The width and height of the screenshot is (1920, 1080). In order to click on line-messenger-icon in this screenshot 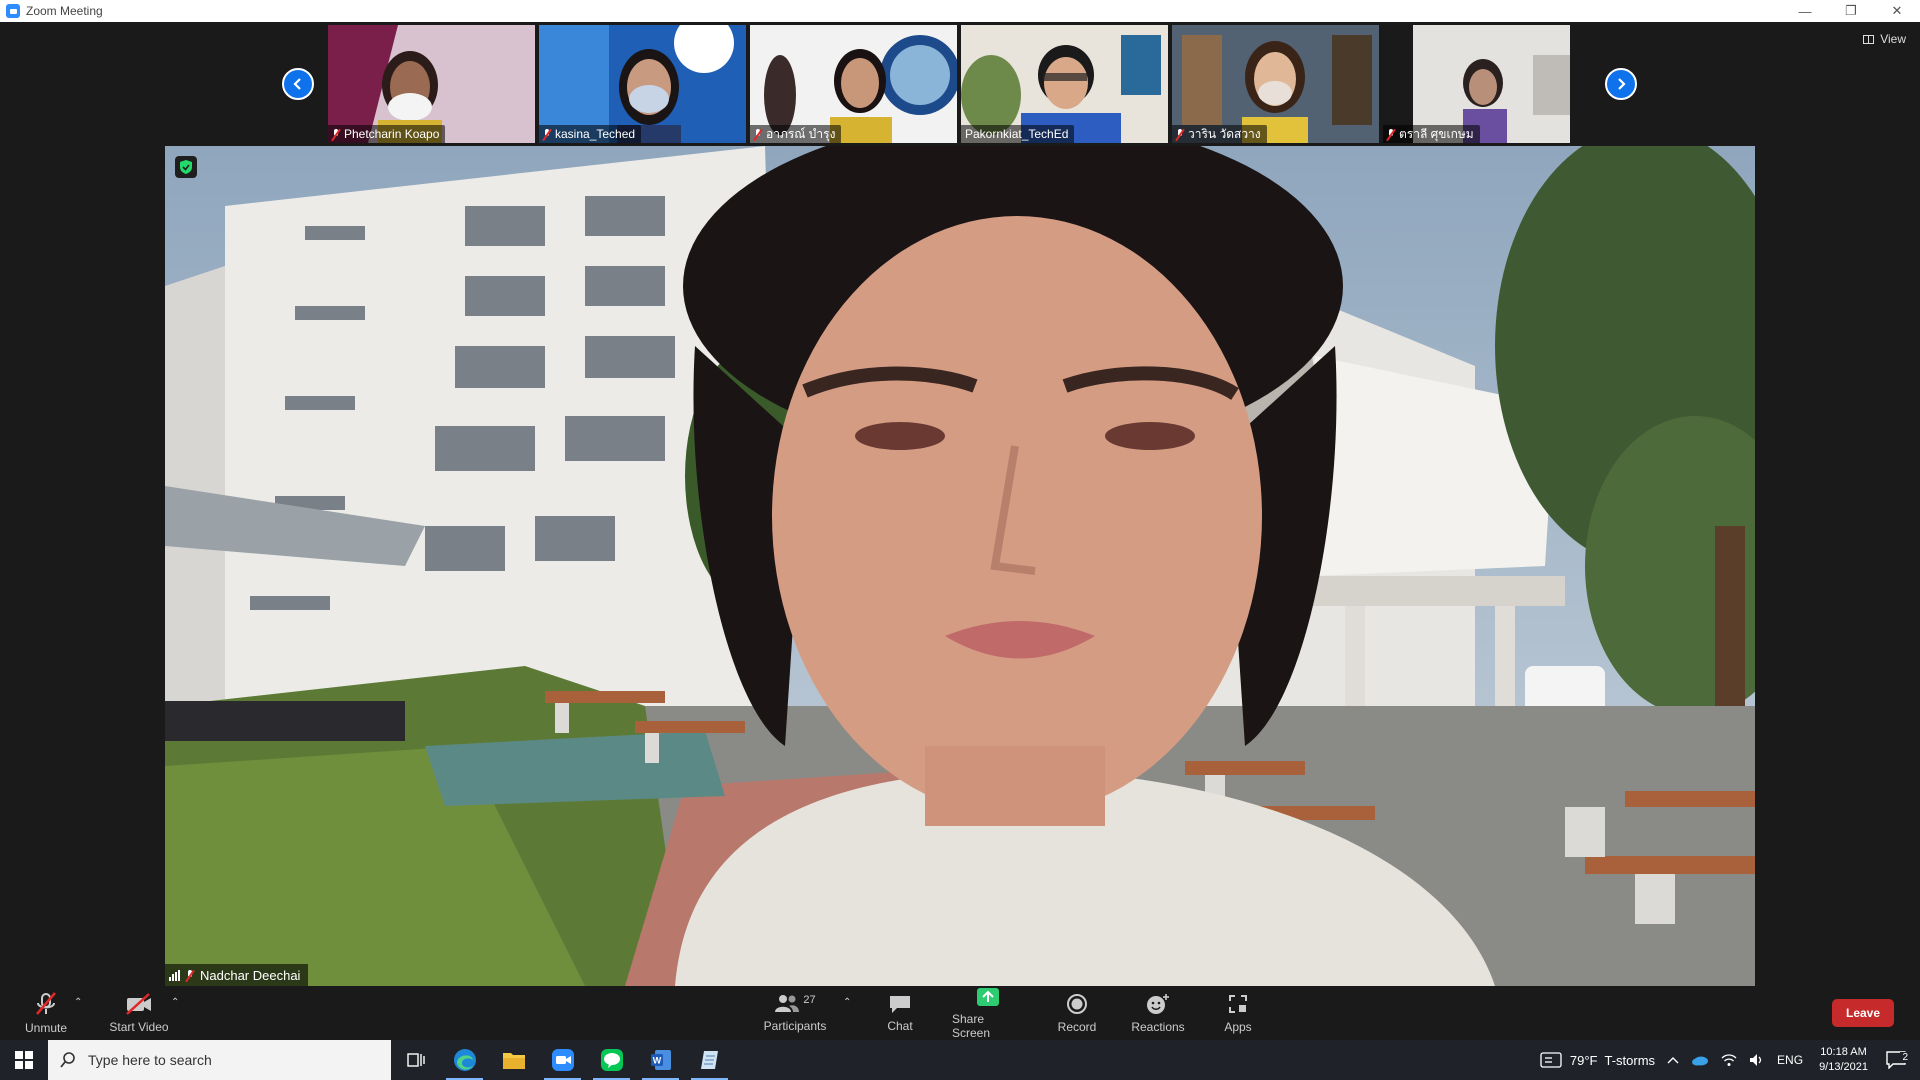, I will do `click(611, 1060)`.